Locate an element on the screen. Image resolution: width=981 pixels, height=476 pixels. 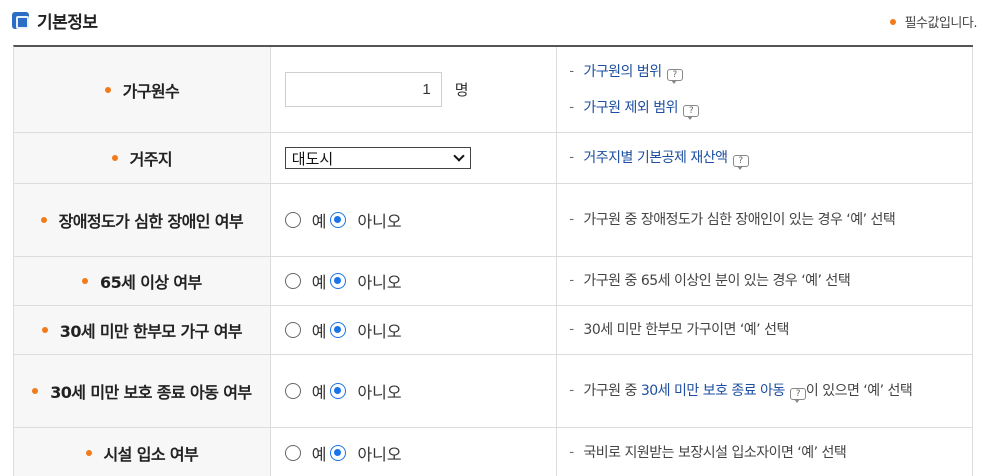
row-info-cell: - 가구원 중 30세 미만 보호 종료 아동? 이 있으면 ‘예’ 선택 is located at coordinates (765, 391).